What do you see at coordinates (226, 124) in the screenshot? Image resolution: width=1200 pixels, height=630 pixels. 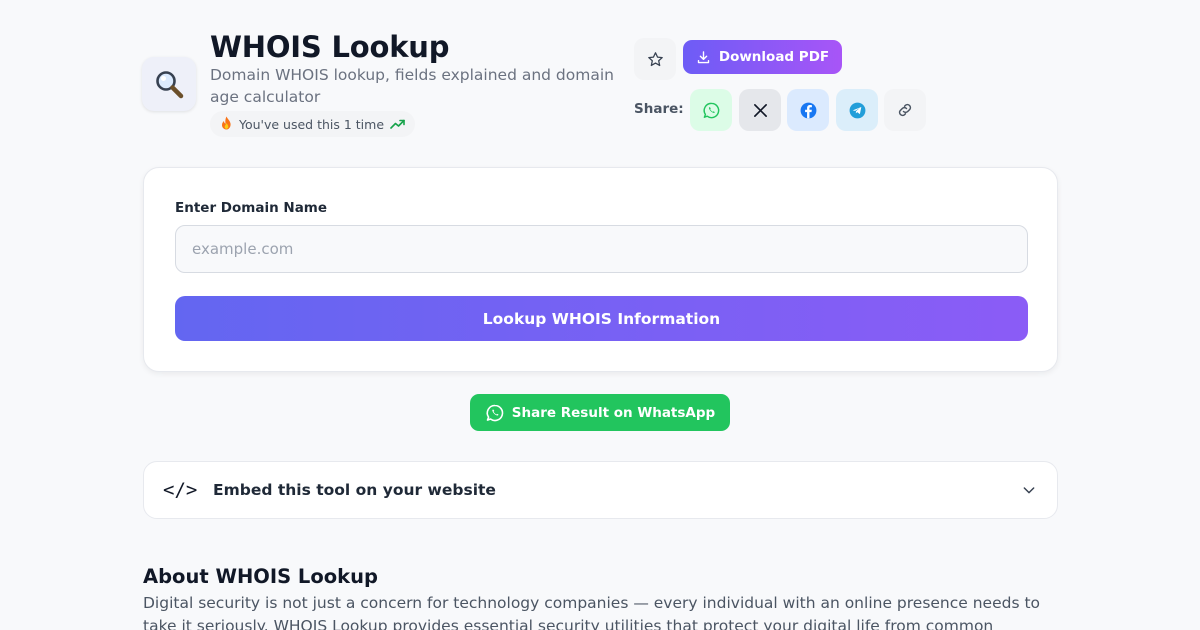 I see `fire-icon` at bounding box center [226, 124].